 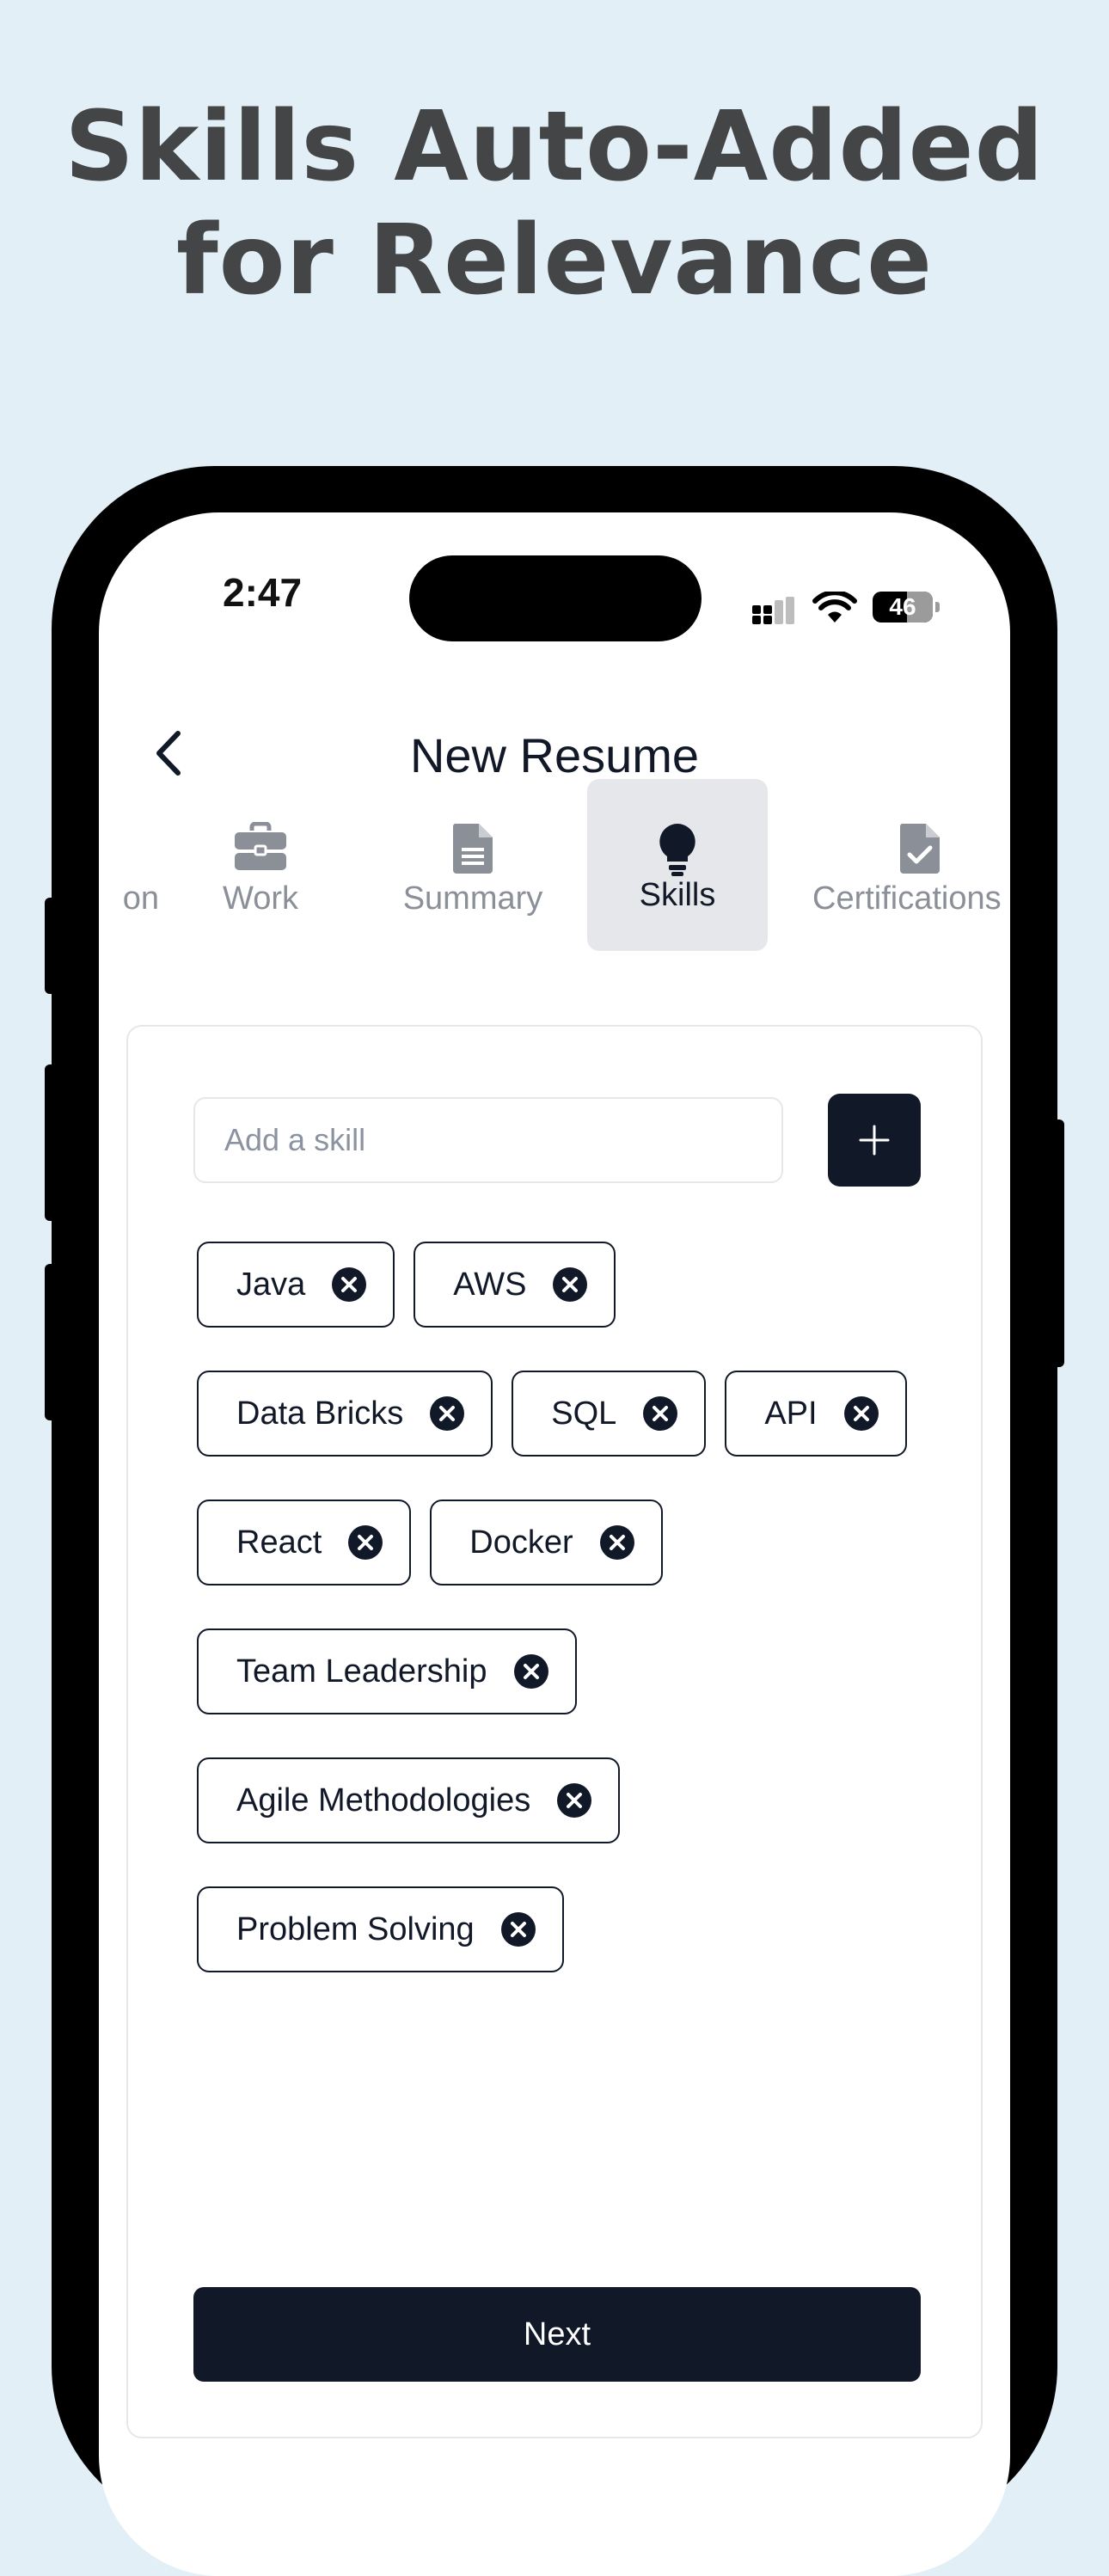 What do you see at coordinates (263, 592) in the screenshot?
I see `status-time: 2:47` at bounding box center [263, 592].